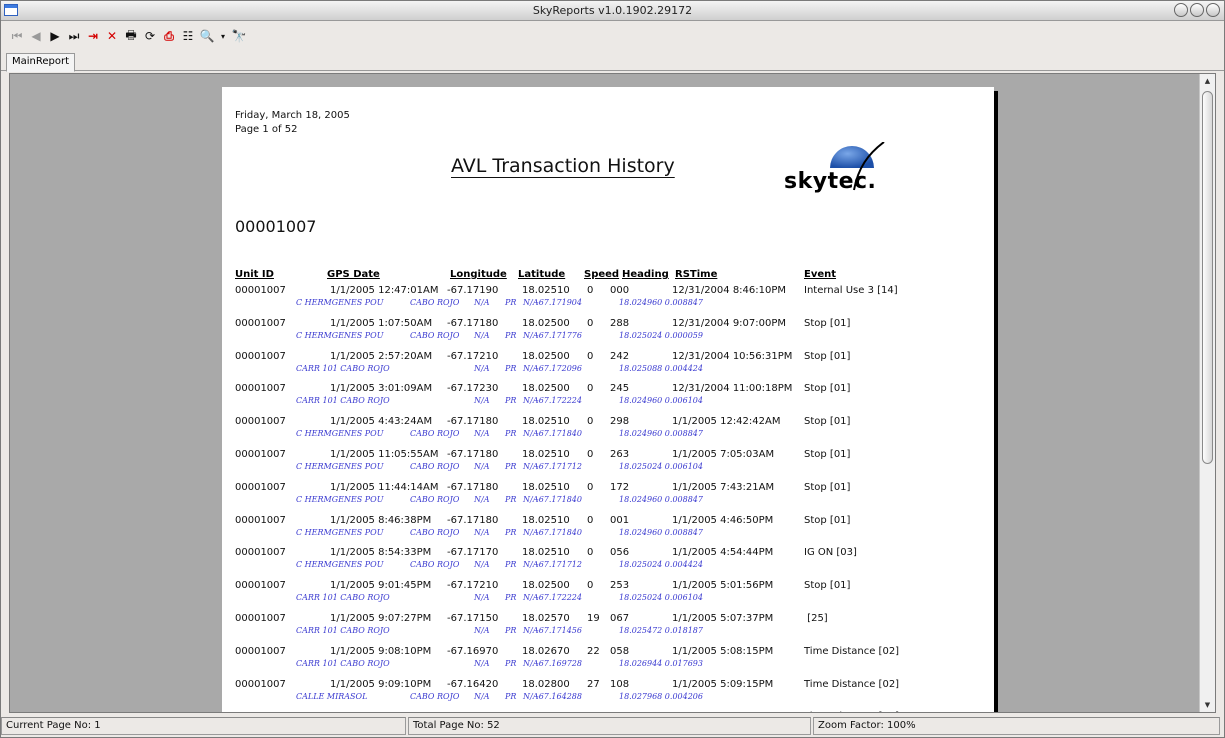 The width and height of the screenshot is (1225, 738). I want to click on row-longitude: -67.15720, so click(472, 711).